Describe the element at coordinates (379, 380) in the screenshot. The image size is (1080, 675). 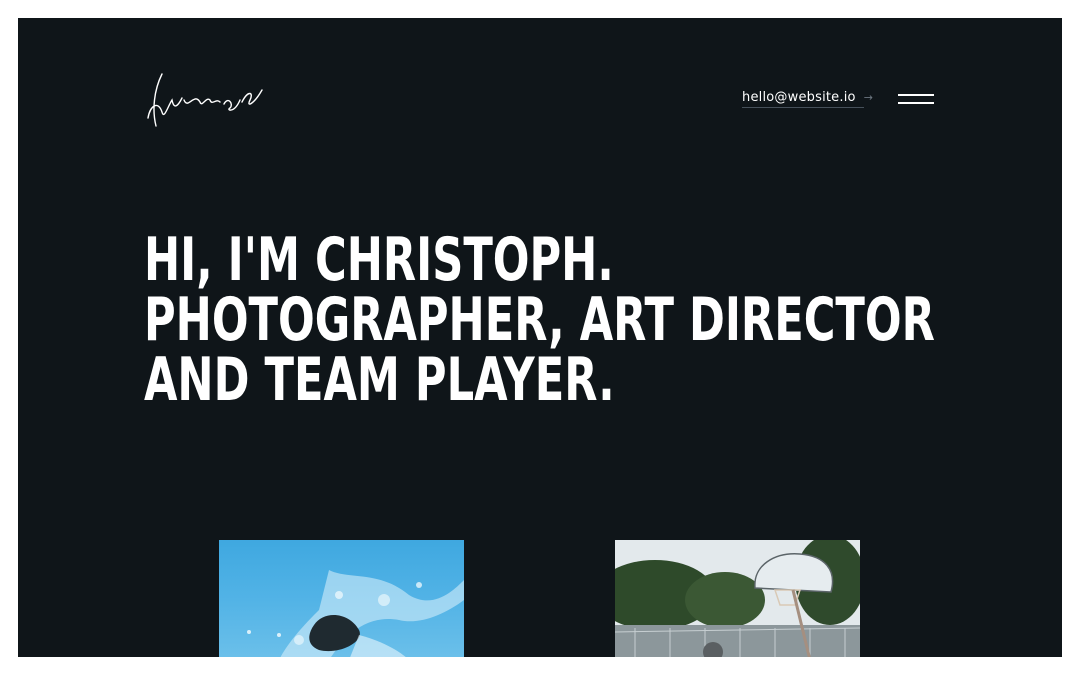
I see `headline-line-3: AND TEAM PLAYER.` at that location.